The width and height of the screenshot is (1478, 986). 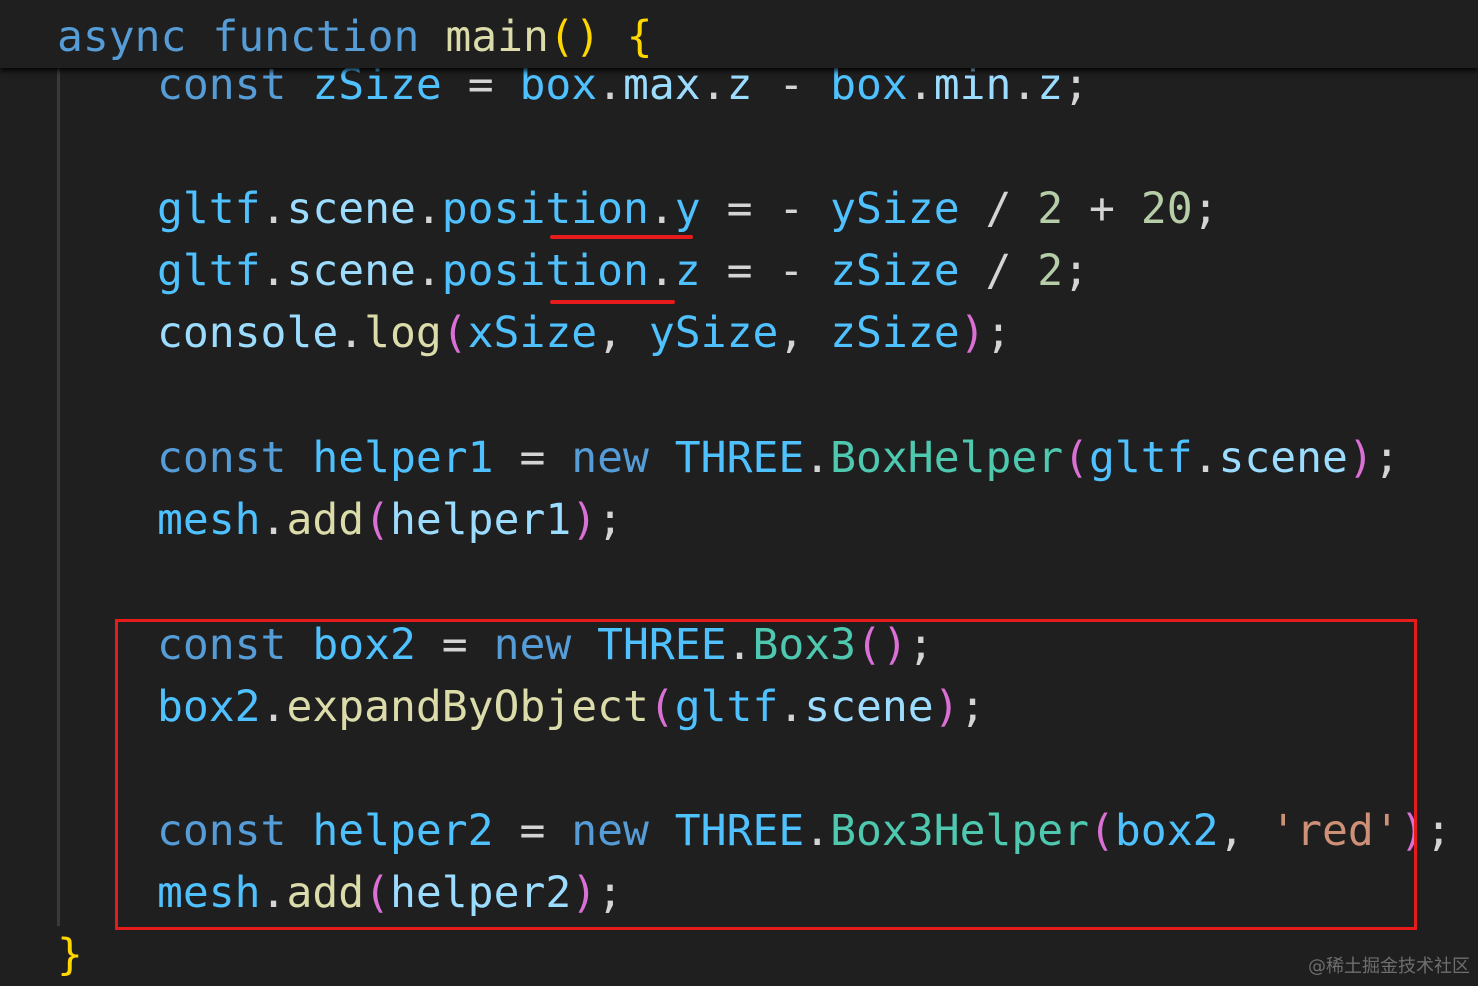 I want to click on code-line-add-helper1: mesh.add(helper1);, so click(x=311, y=520).